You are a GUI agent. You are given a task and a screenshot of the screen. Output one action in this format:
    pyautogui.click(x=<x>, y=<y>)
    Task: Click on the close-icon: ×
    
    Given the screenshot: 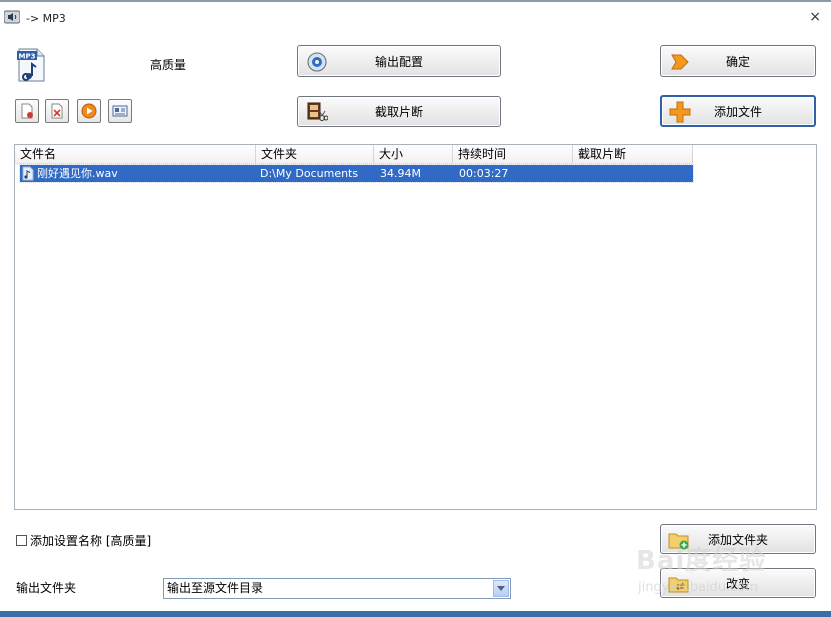 What is the action you would take?
    pyautogui.click(x=815, y=17)
    